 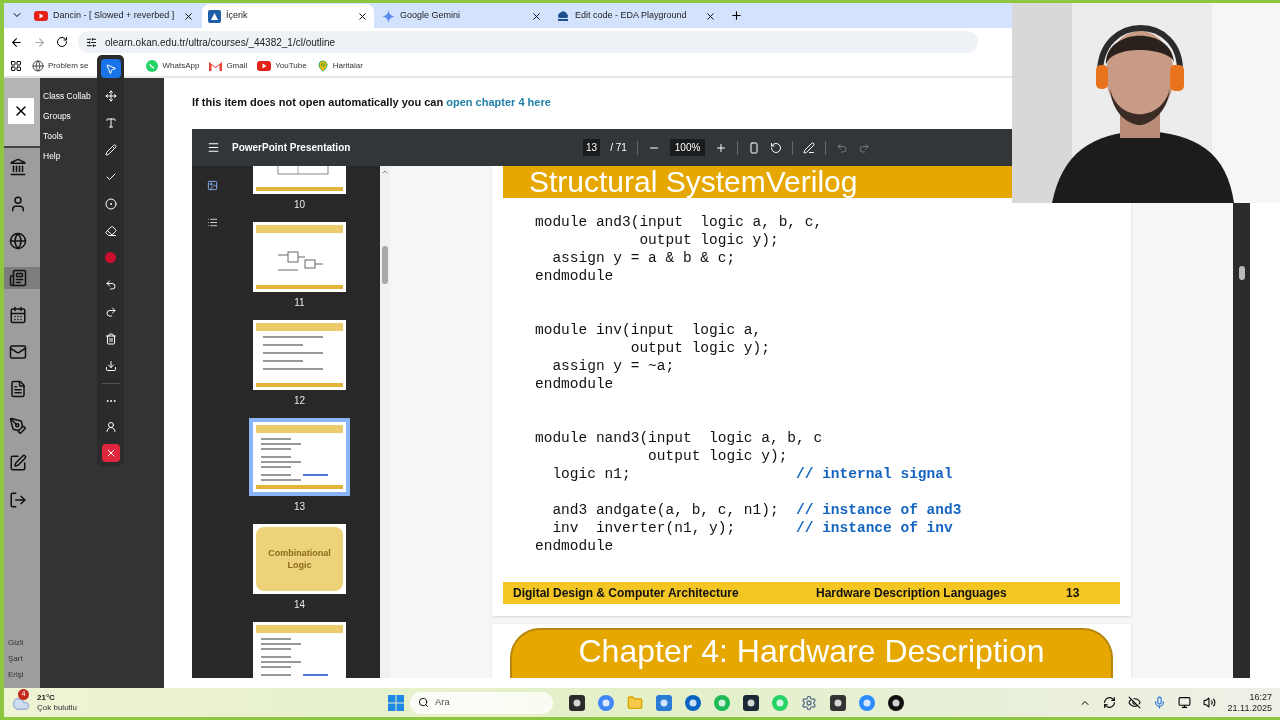 What do you see at coordinates (288, 16) in the screenshot?
I see `browser-tab: İçerik` at bounding box center [288, 16].